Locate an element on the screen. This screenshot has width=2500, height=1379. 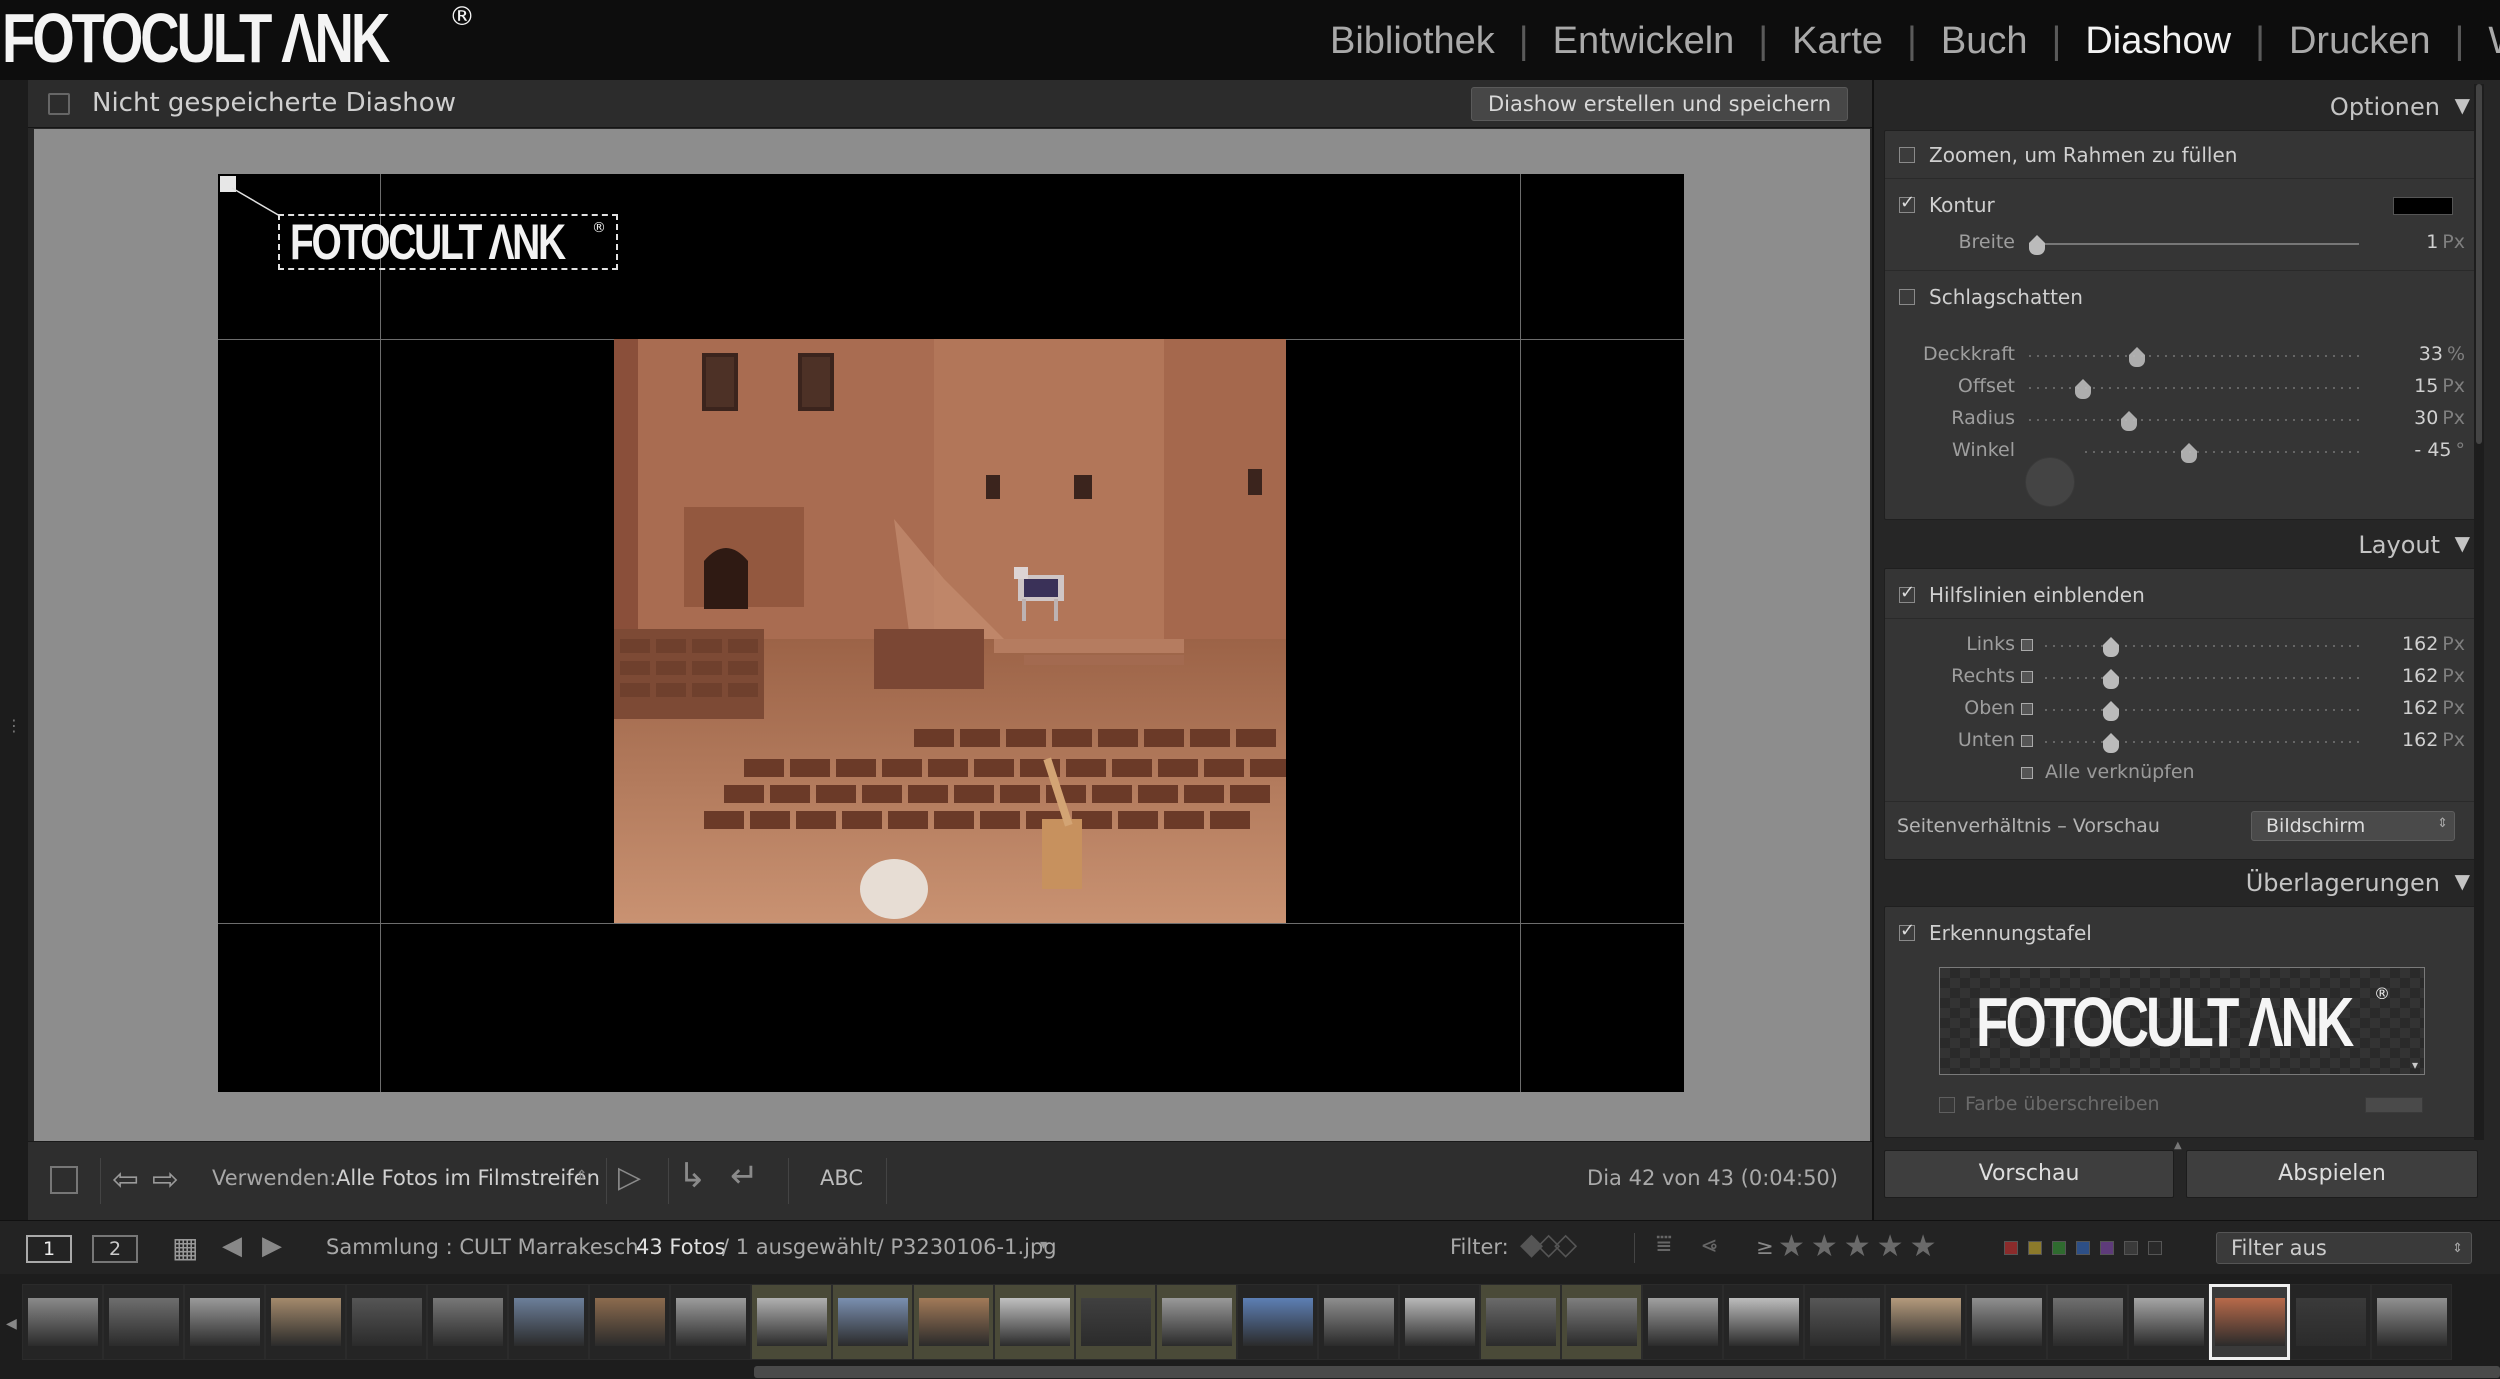
options-section-header: Optionen ▼ is located at coordinates (2180, 107).